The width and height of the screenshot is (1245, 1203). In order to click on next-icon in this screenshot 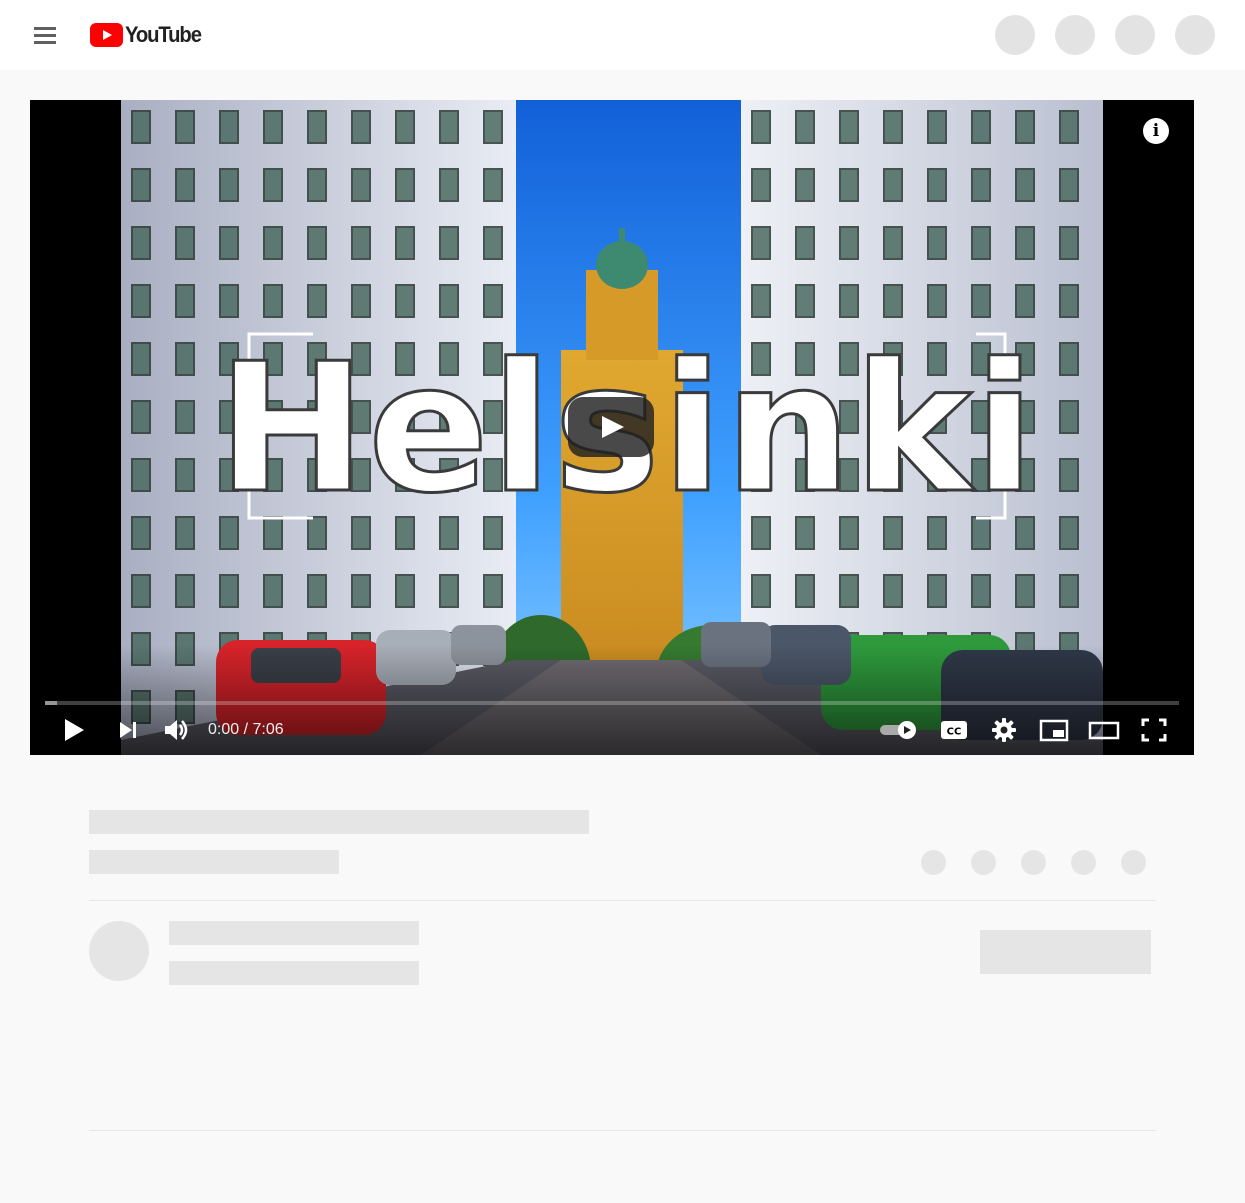, I will do `click(128, 730)`.